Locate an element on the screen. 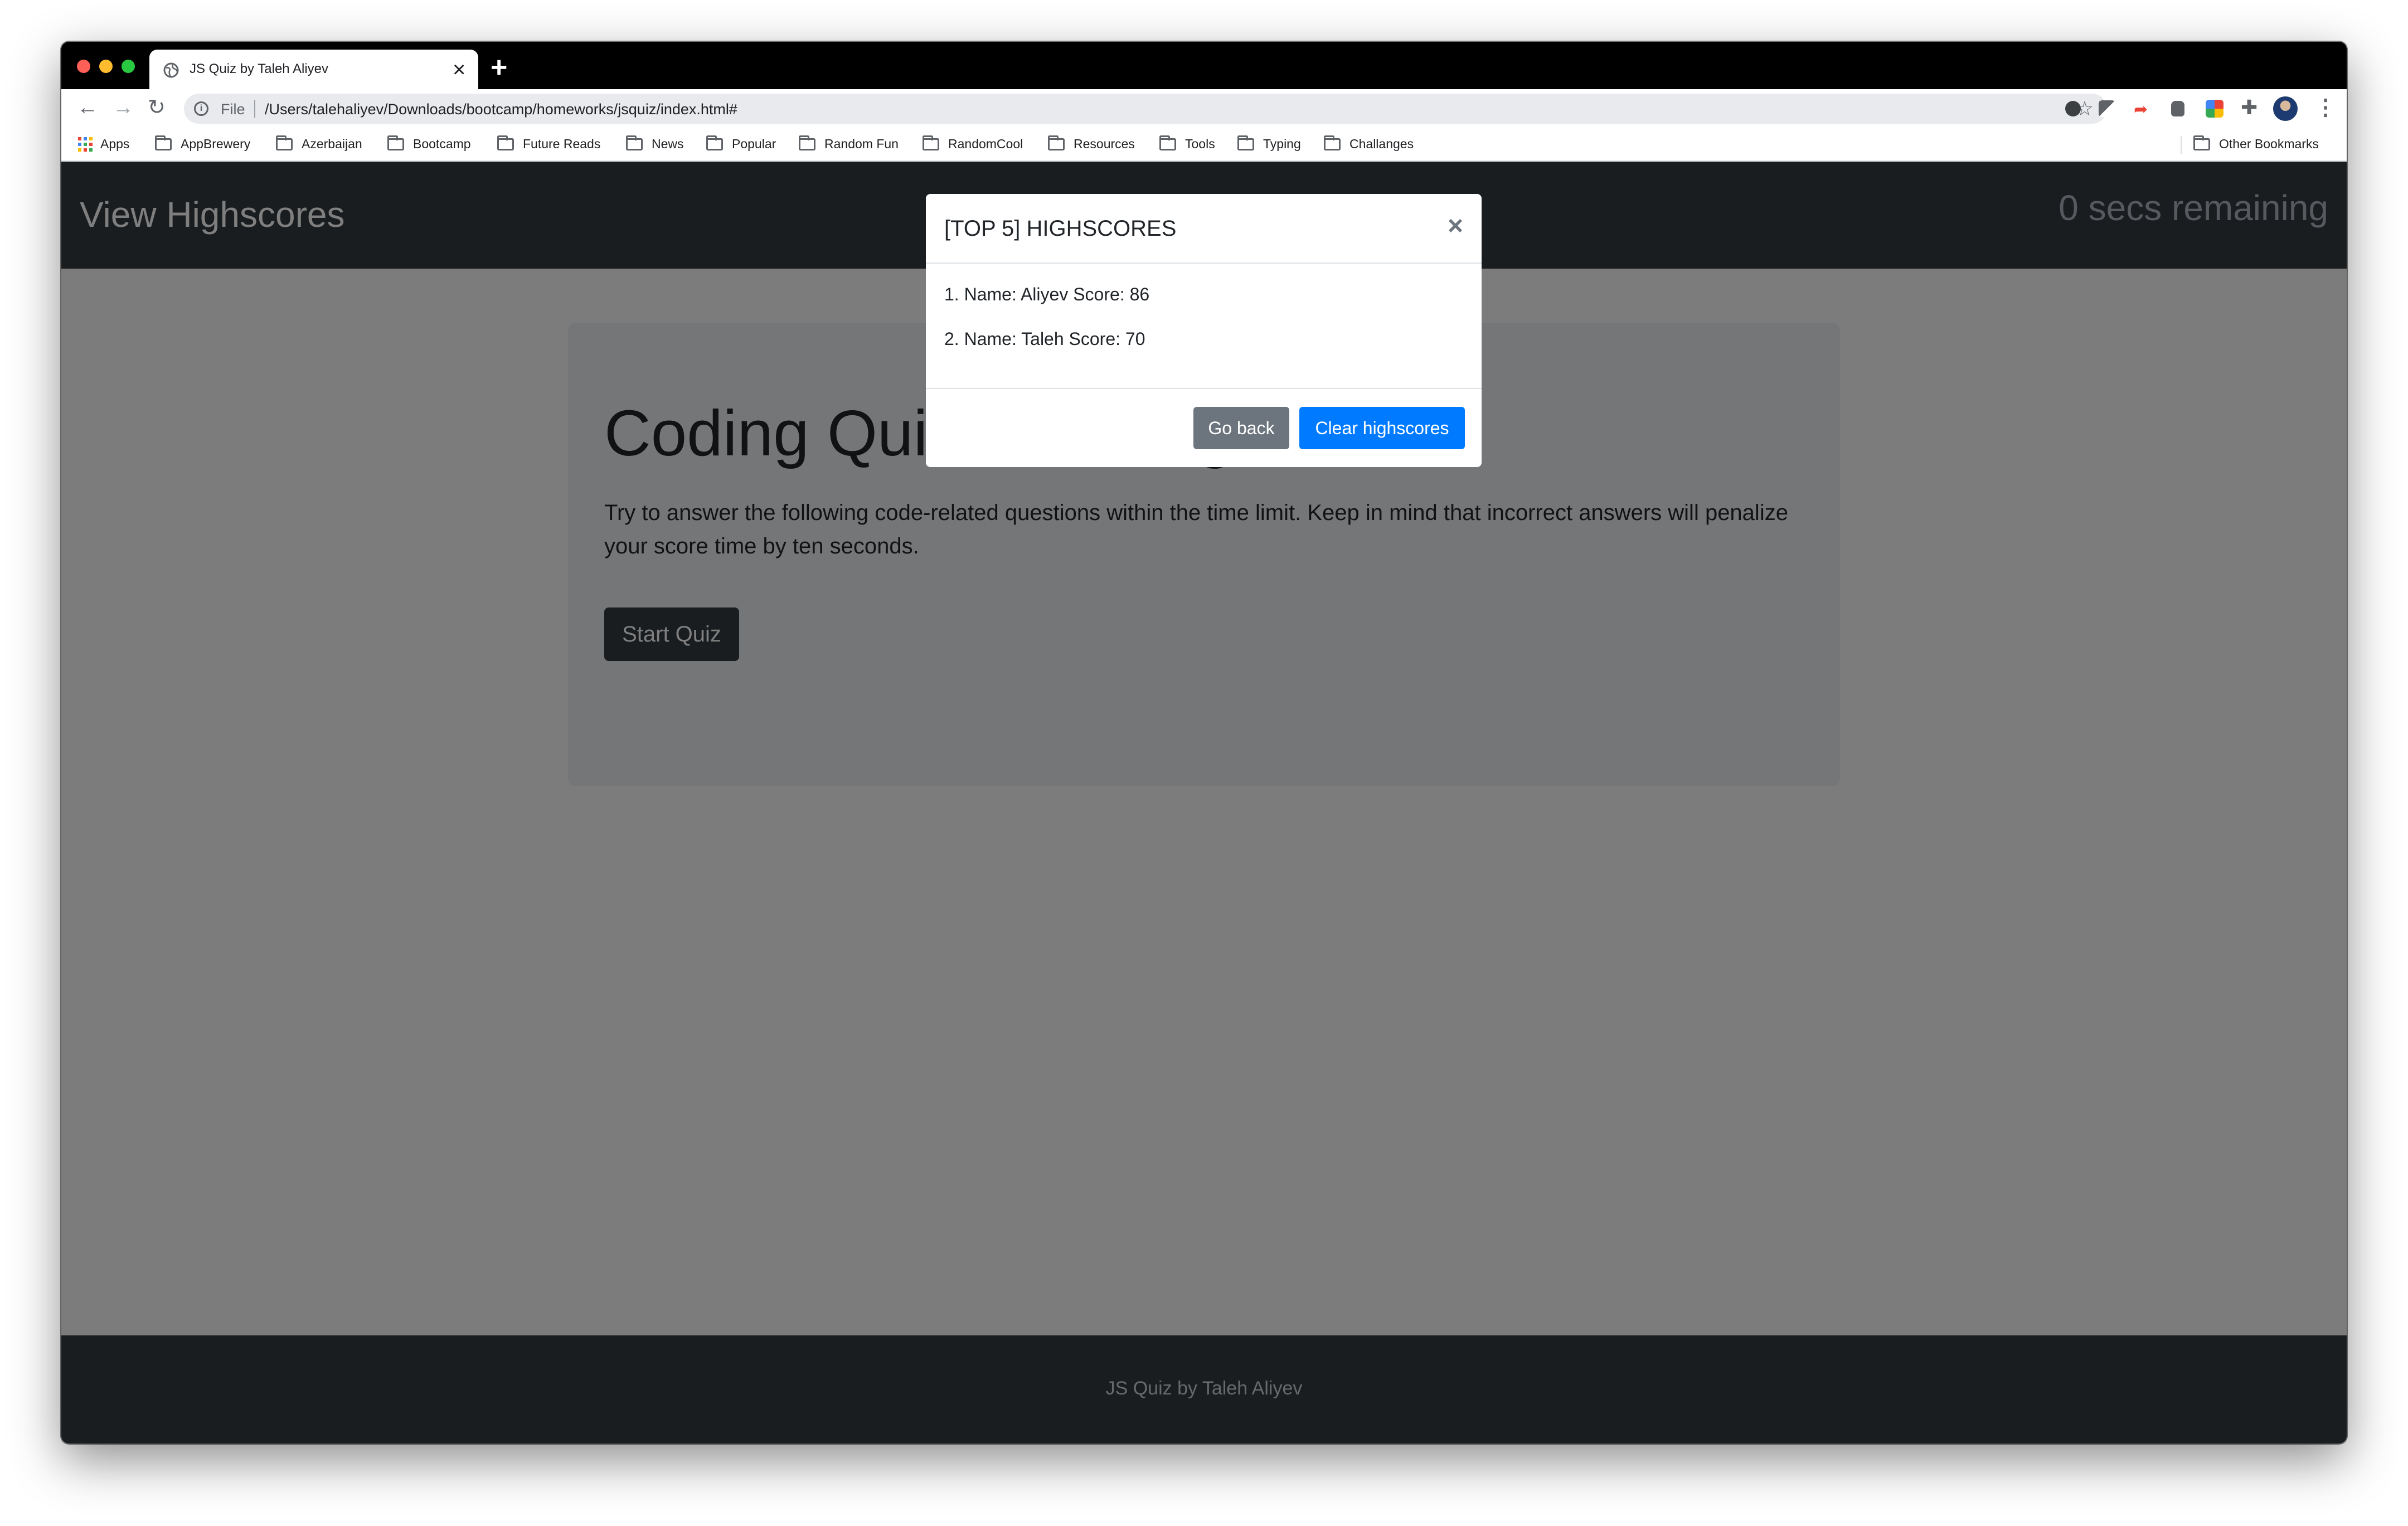  bookmark-tools: Tools is located at coordinates (1187, 143).